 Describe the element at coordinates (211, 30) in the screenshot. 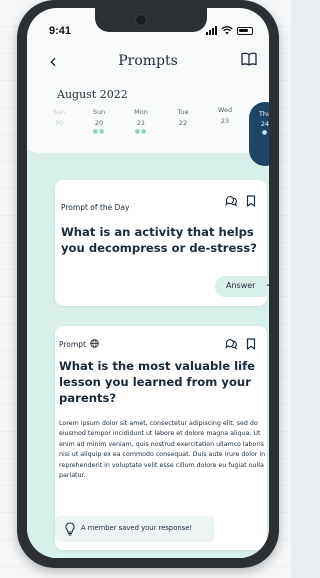

I see `signal-icon` at that location.